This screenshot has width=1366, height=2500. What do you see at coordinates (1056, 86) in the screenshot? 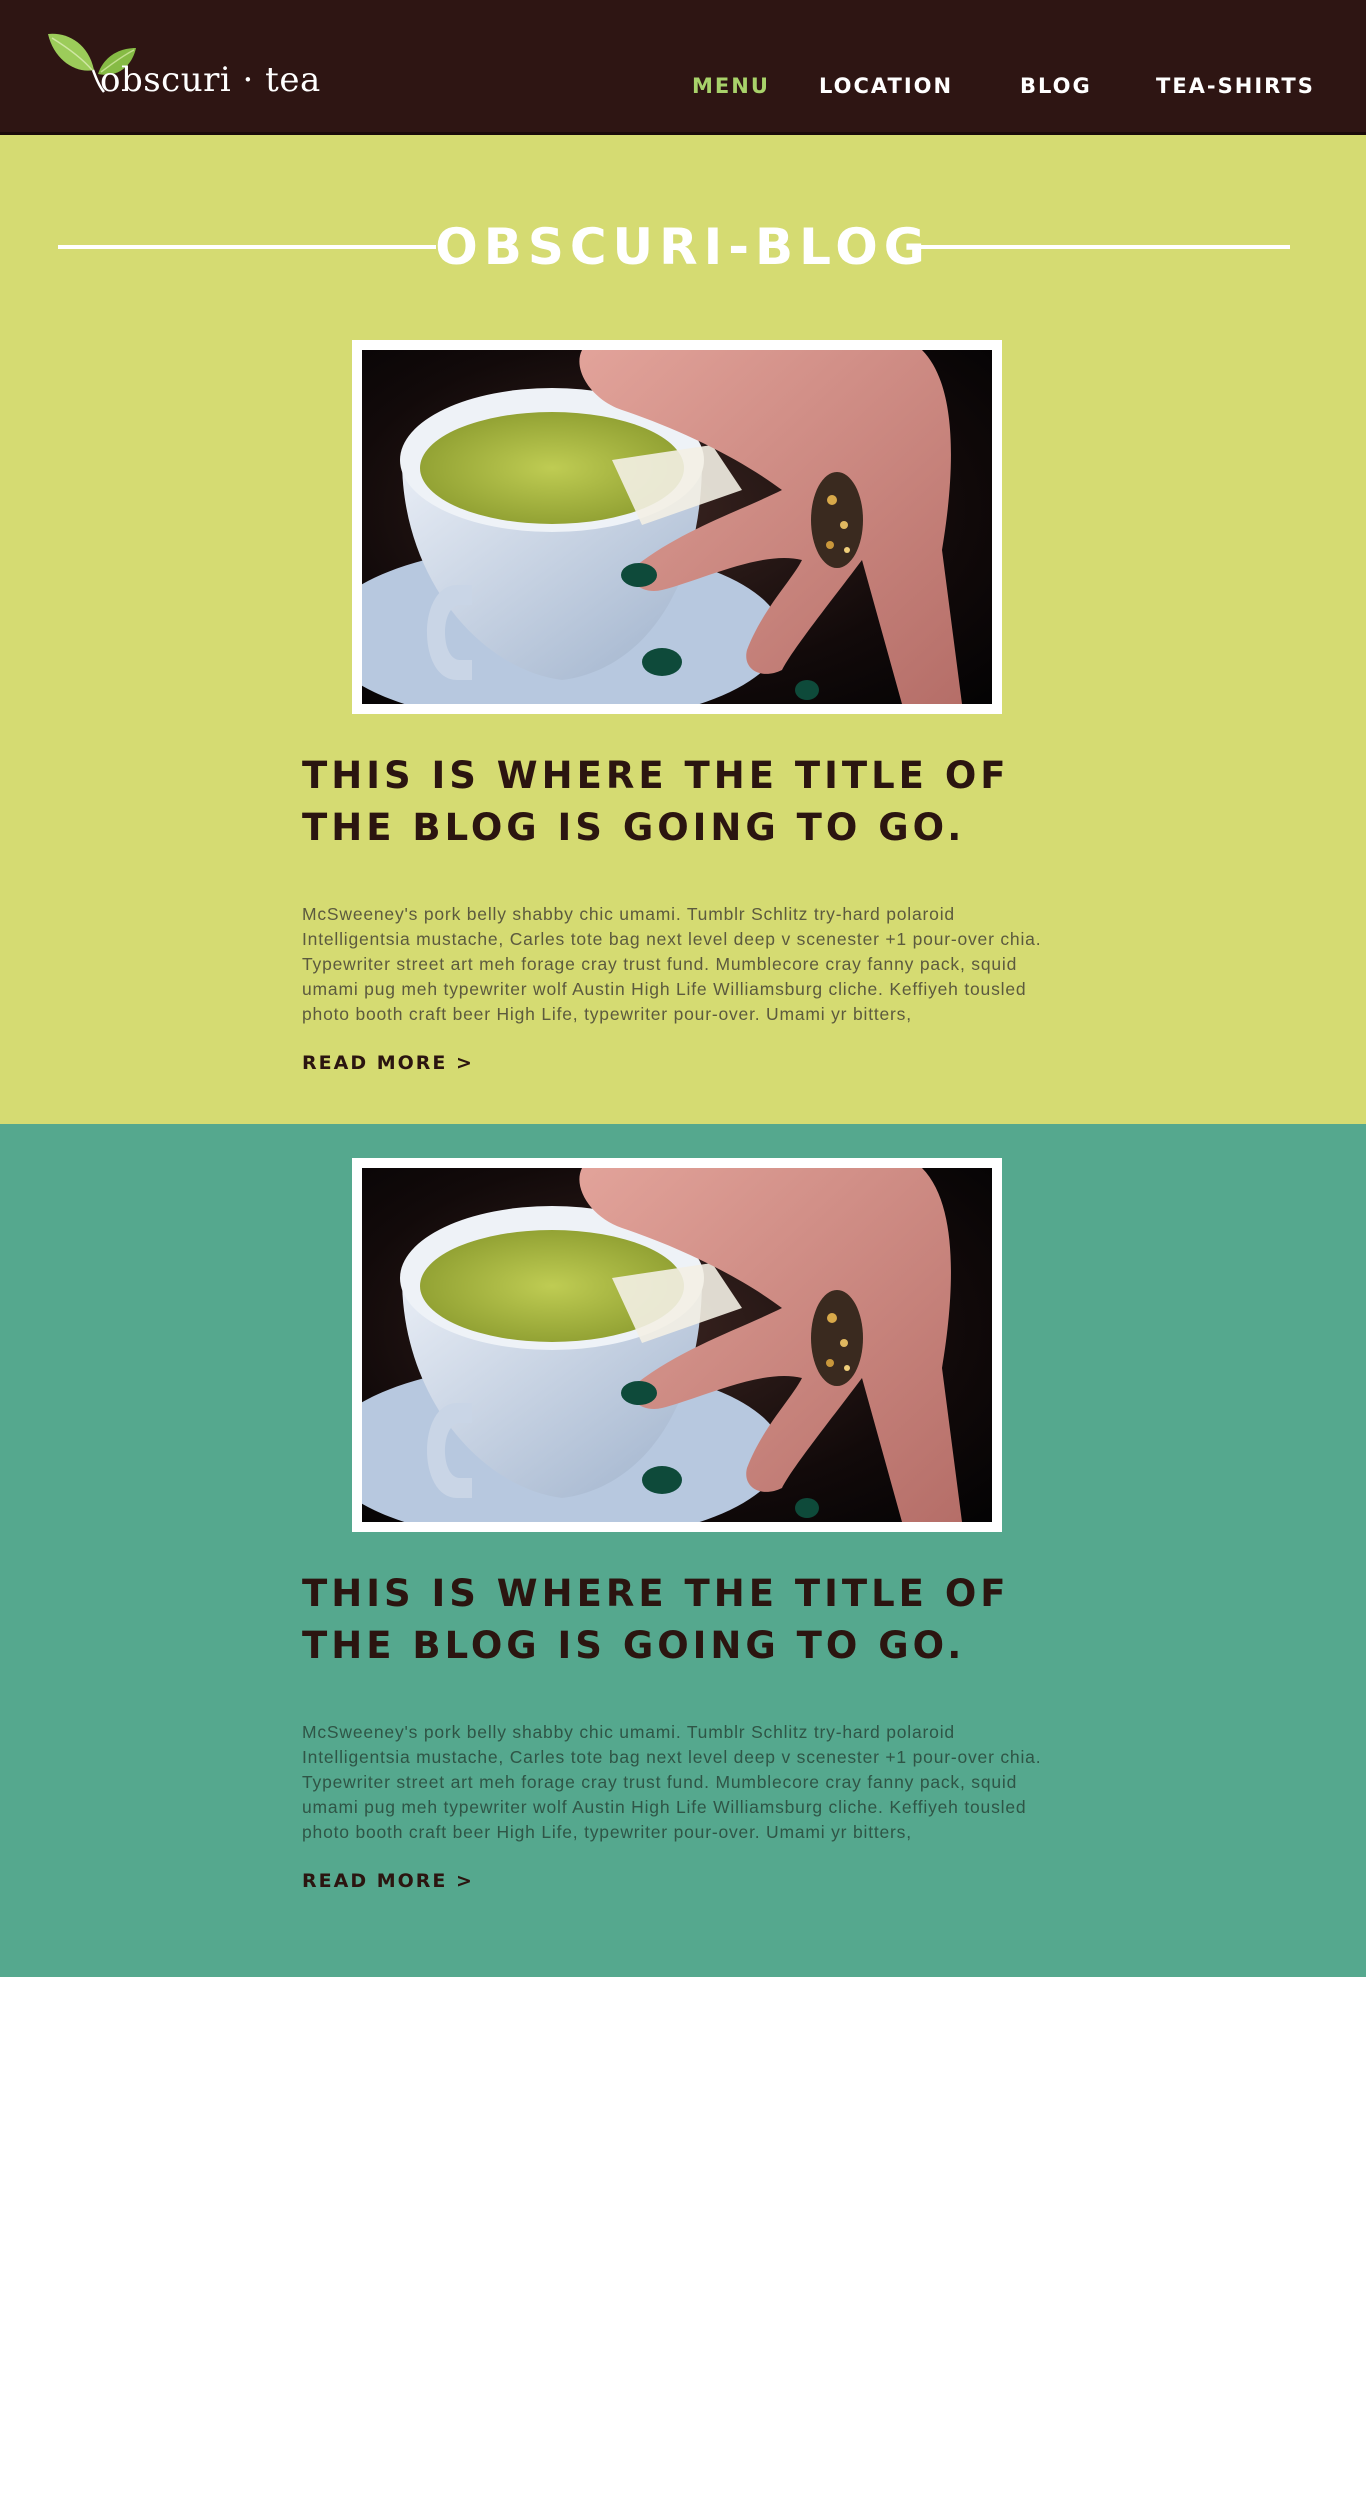
I see `nav-item-blog: BLOG` at bounding box center [1056, 86].